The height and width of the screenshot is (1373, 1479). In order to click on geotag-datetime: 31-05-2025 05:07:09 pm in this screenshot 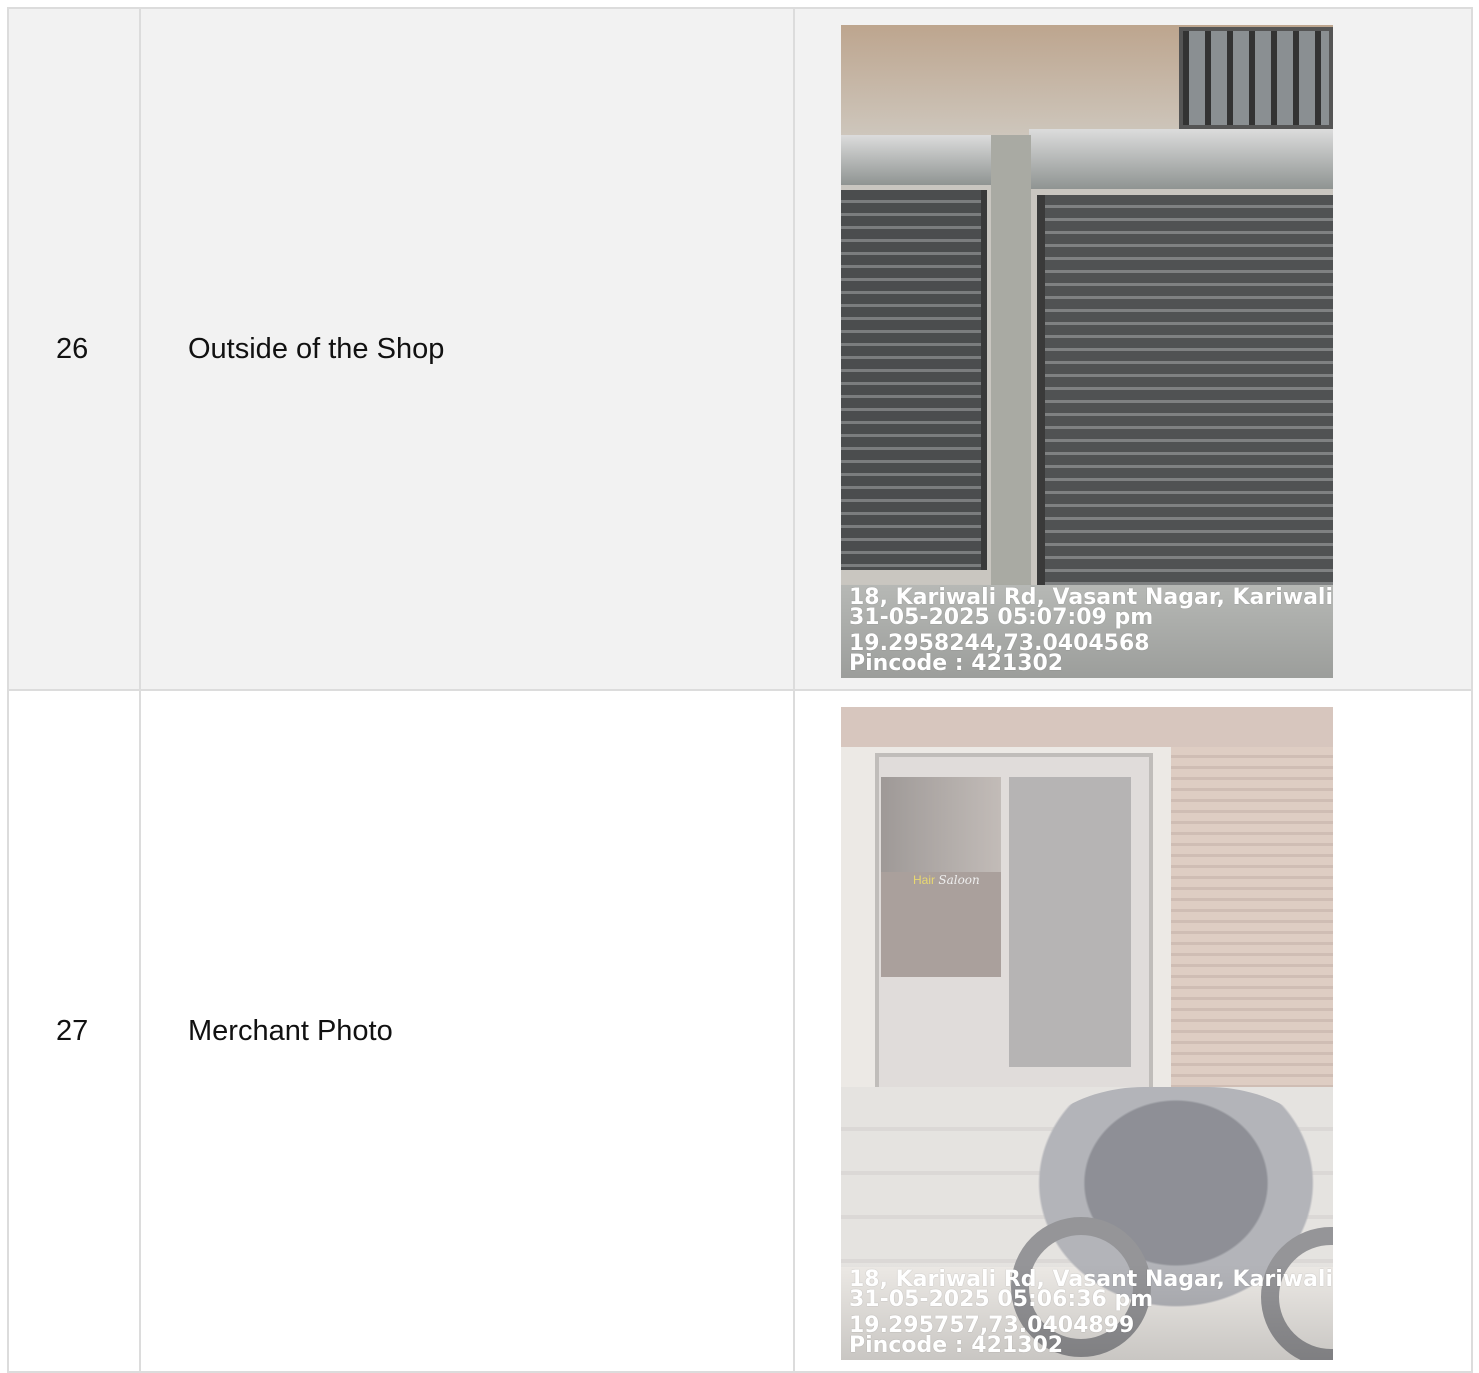, I will do `click(1001, 617)`.